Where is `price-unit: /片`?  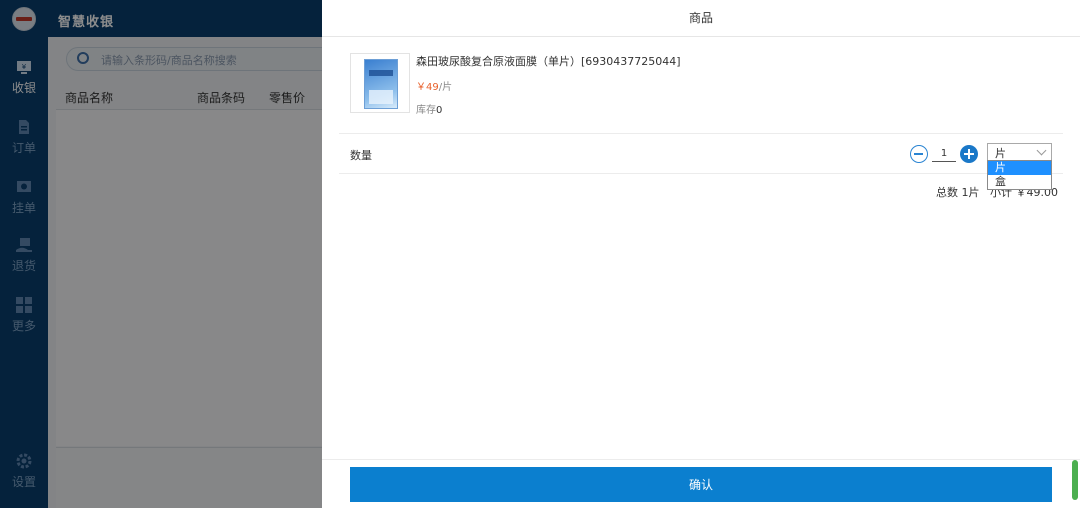
price-unit: /片 is located at coordinates (445, 87).